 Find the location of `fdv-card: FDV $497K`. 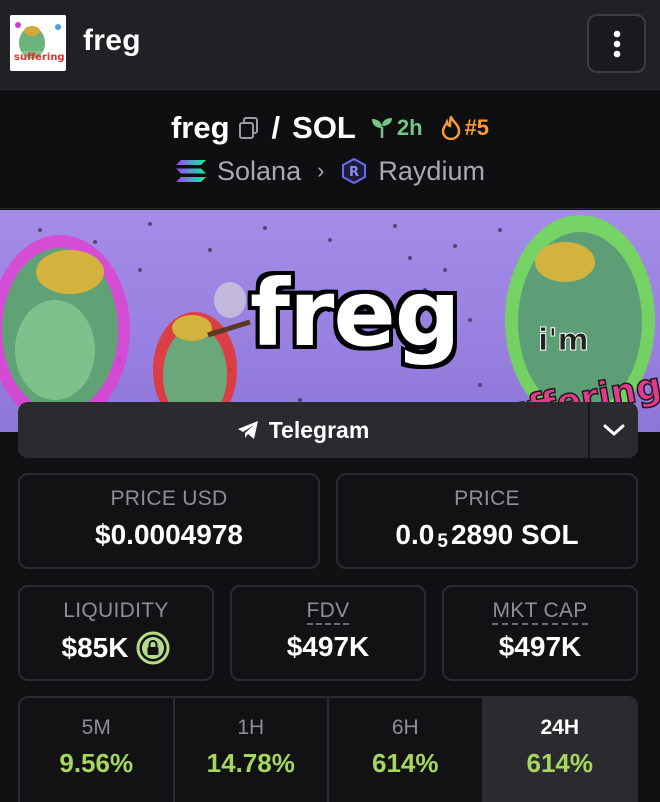

fdv-card: FDV $497K is located at coordinates (328, 633).